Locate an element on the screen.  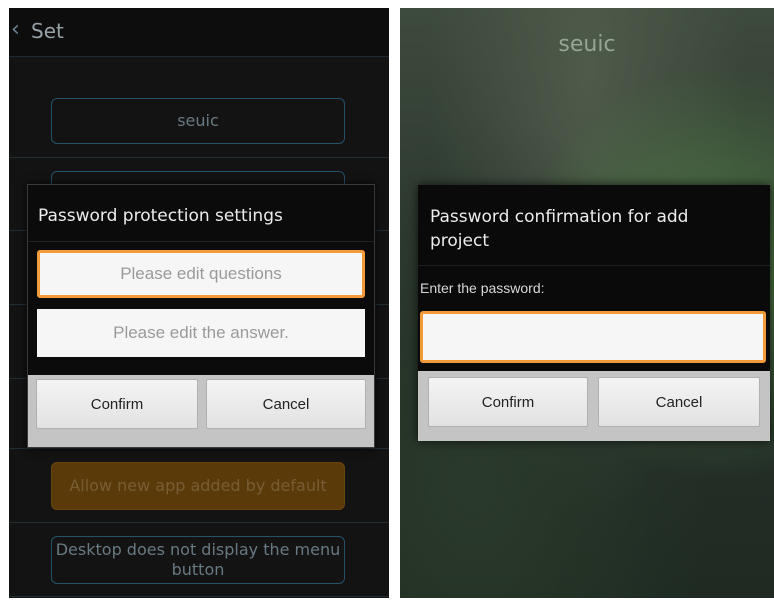
security-question-input: Please edit questions is located at coordinates (201, 274).